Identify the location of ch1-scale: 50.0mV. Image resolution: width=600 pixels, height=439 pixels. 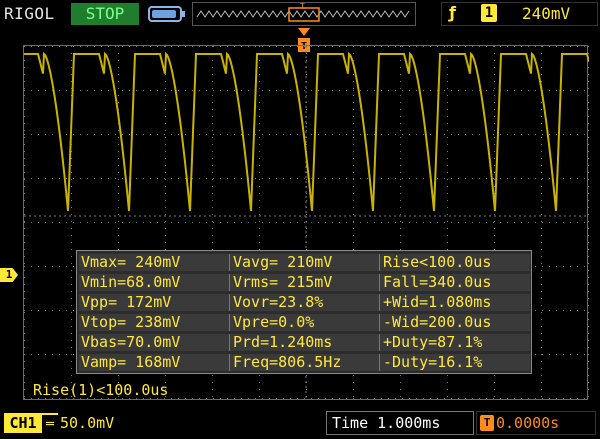
(87, 423).